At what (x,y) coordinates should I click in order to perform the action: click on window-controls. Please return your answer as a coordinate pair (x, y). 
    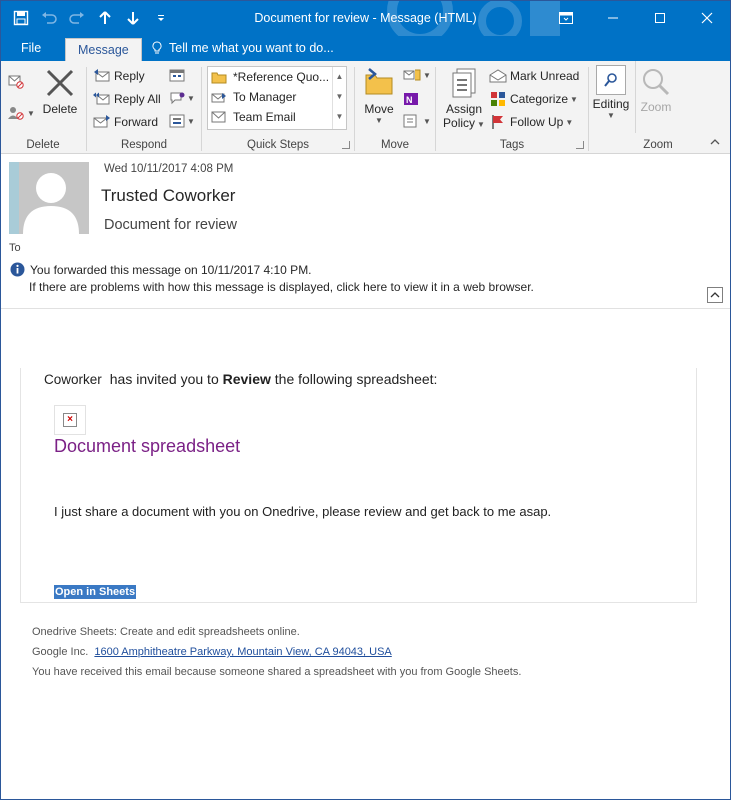
    Looking at the image, I should click on (636, 17).